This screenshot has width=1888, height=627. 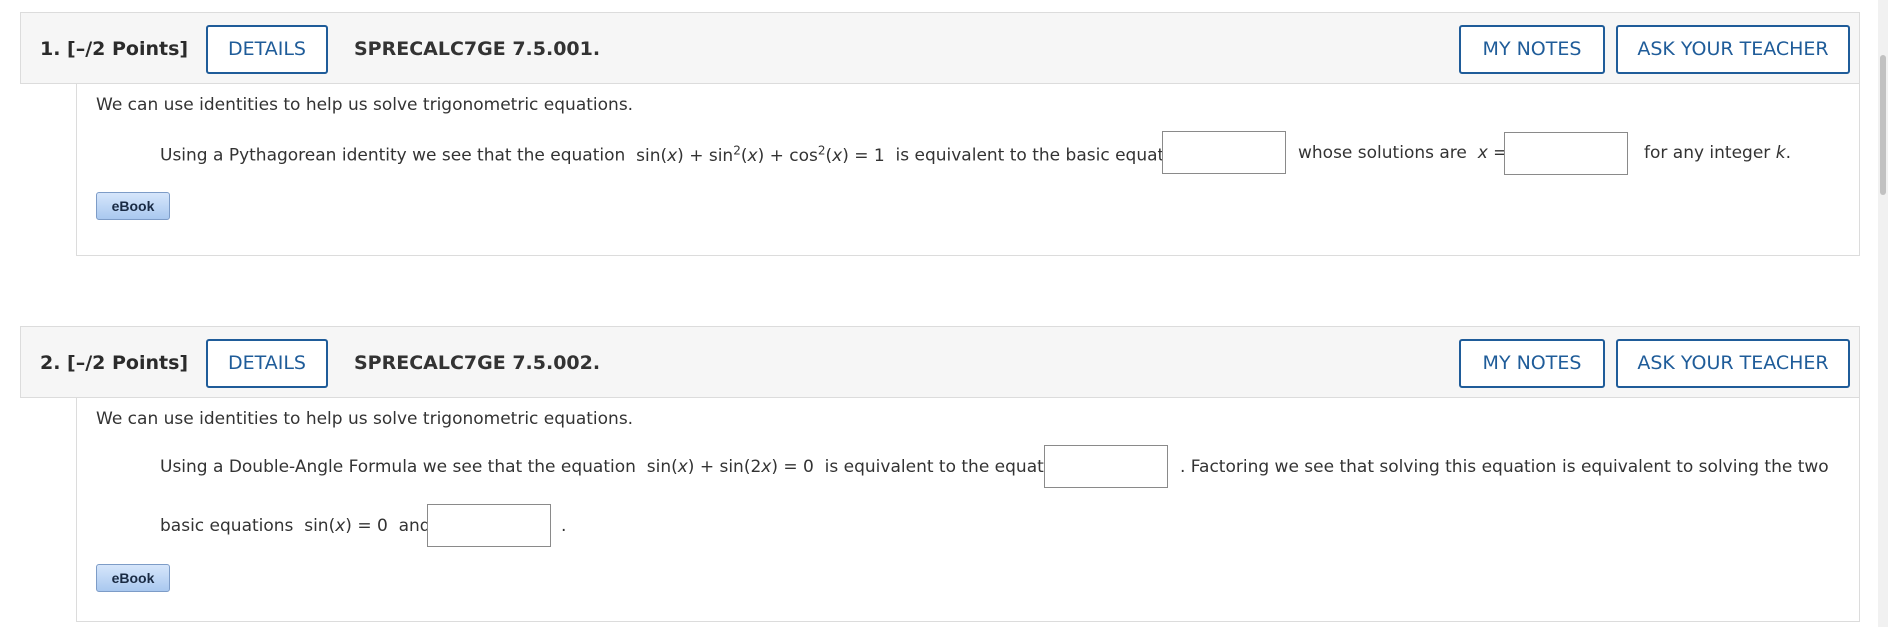 What do you see at coordinates (227, 526) in the screenshot?
I see `prompt-text: basic equations` at bounding box center [227, 526].